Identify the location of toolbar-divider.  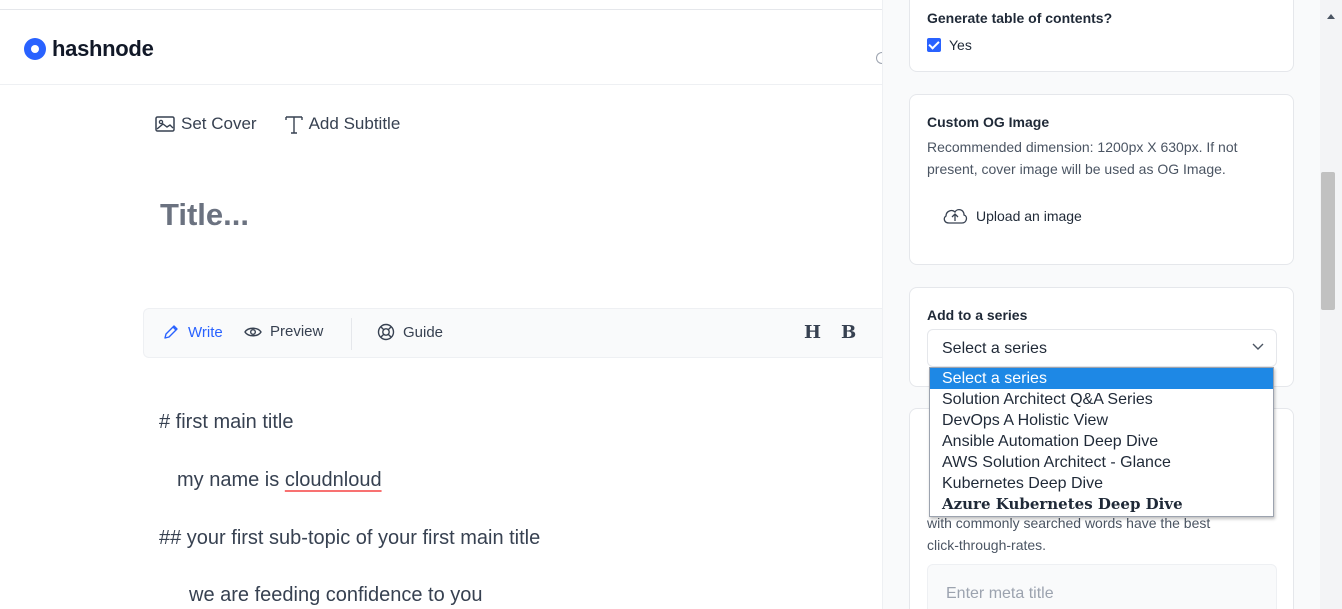
(351, 334).